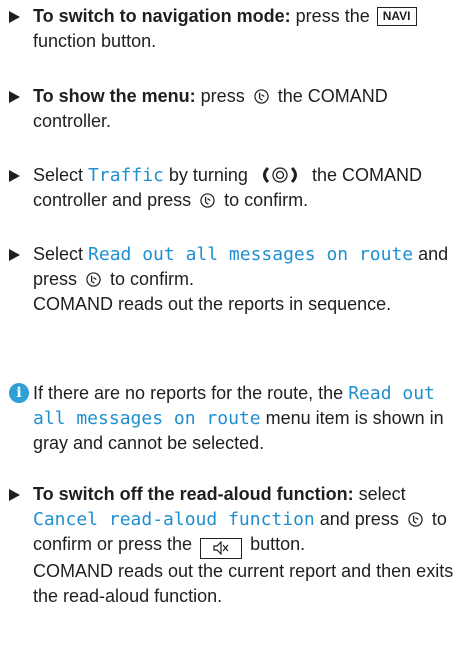 Image resolution: width=464 pixels, height=669 pixels. I want to click on navi-key-icon: NAVI, so click(396, 16).